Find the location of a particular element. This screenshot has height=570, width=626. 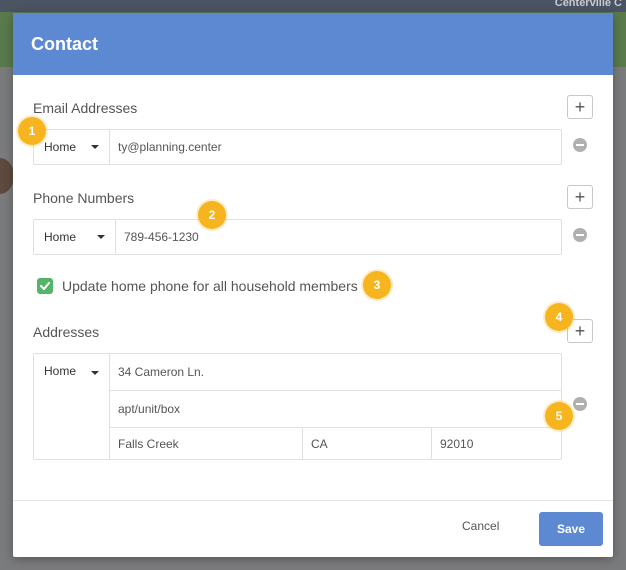

background-user-name: Centerville C is located at coordinates (588, 4).